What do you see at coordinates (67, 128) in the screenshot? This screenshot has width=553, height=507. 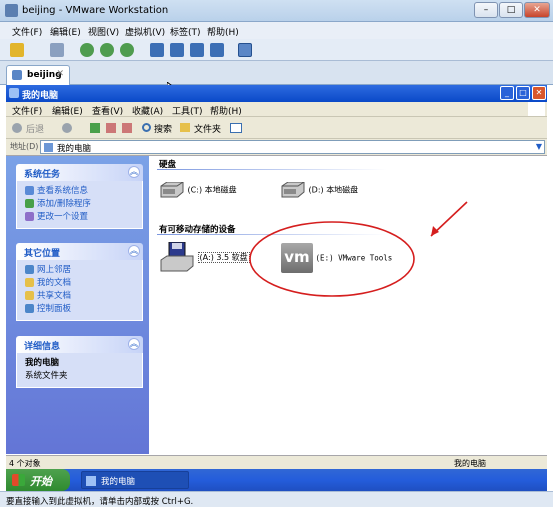 I see `forward-arrow-icon` at bounding box center [67, 128].